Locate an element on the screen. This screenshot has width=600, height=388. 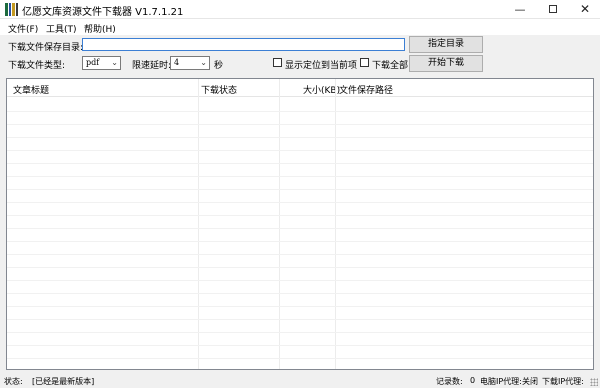
menu-bar: 文件(F) 工具(T) 帮助(H) is located at coordinates (300, 27).